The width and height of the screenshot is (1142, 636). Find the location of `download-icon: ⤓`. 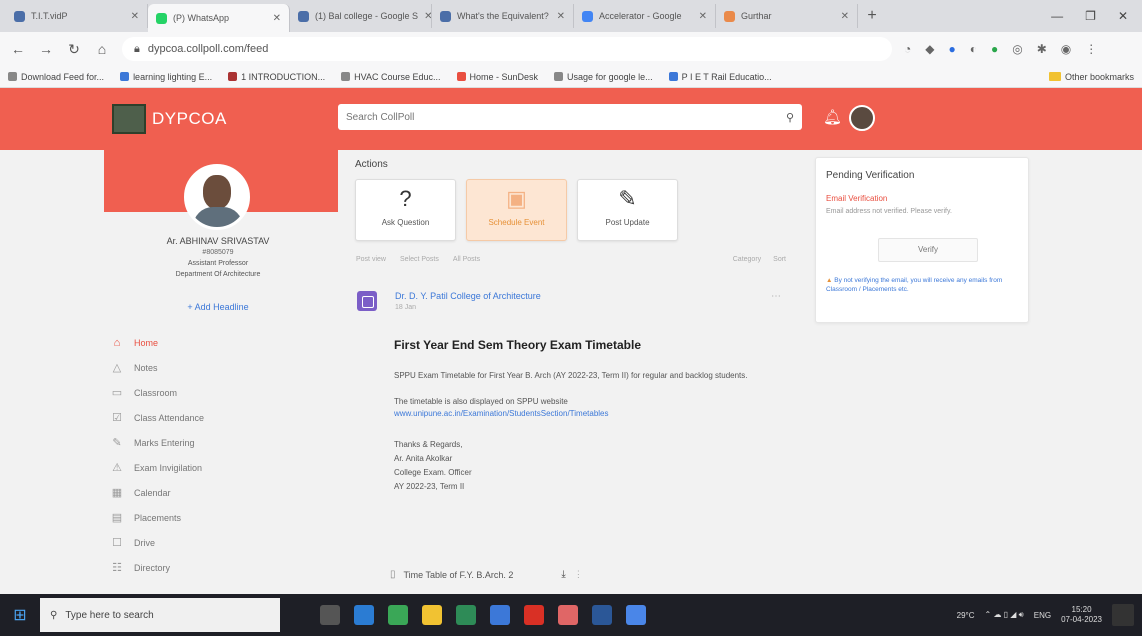

download-icon: ⤓ is located at coordinates (563, 574).